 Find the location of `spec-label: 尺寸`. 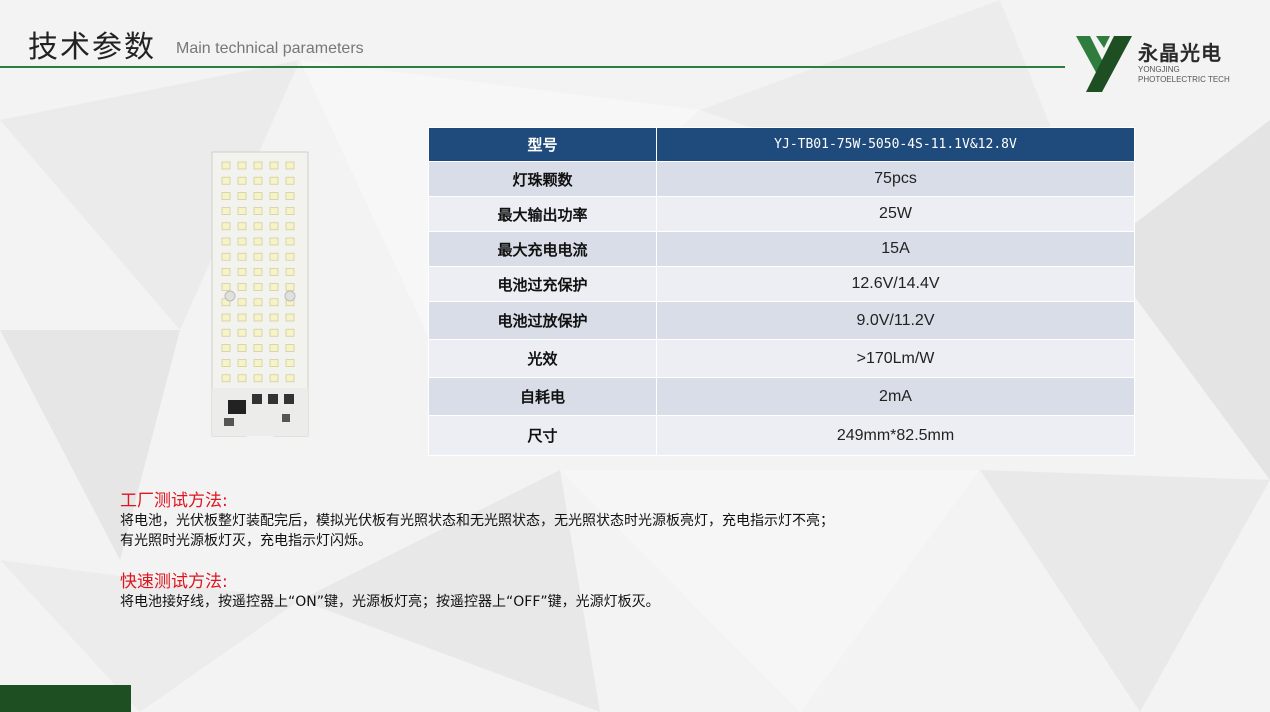

spec-label: 尺寸 is located at coordinates (542, 435).